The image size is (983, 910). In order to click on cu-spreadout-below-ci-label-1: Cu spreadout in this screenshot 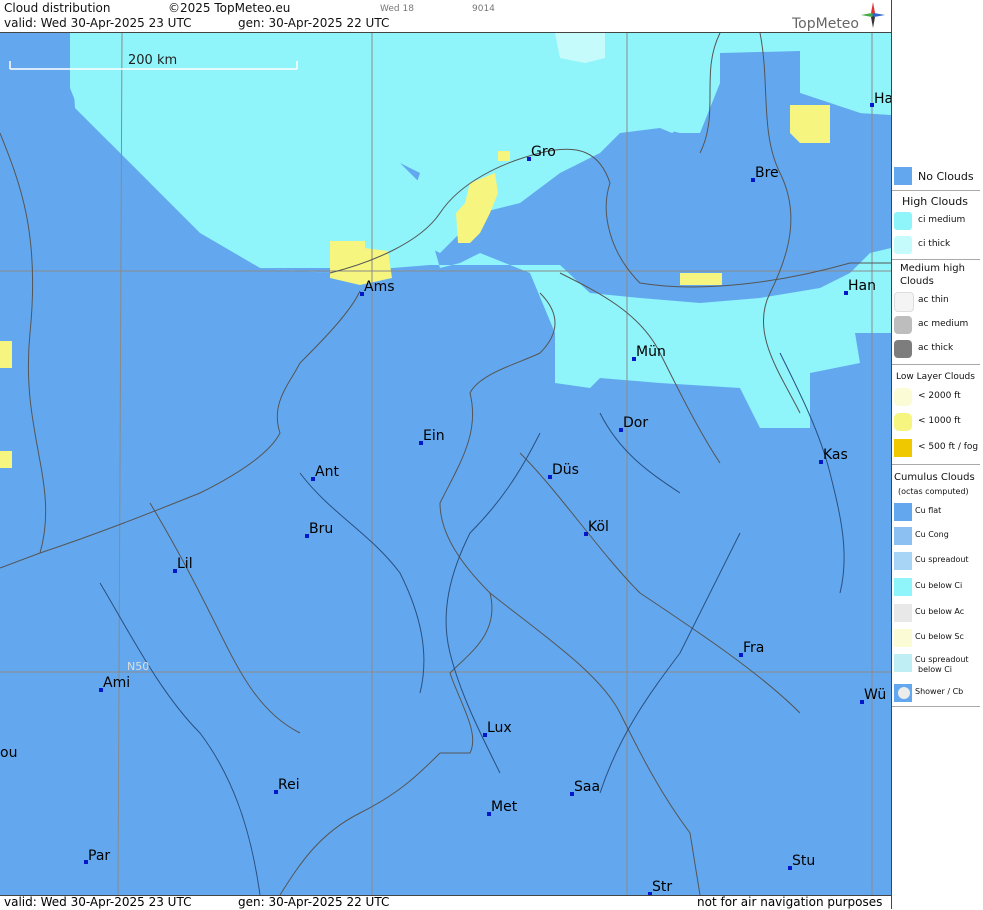, I will do `click(942, 659)`.